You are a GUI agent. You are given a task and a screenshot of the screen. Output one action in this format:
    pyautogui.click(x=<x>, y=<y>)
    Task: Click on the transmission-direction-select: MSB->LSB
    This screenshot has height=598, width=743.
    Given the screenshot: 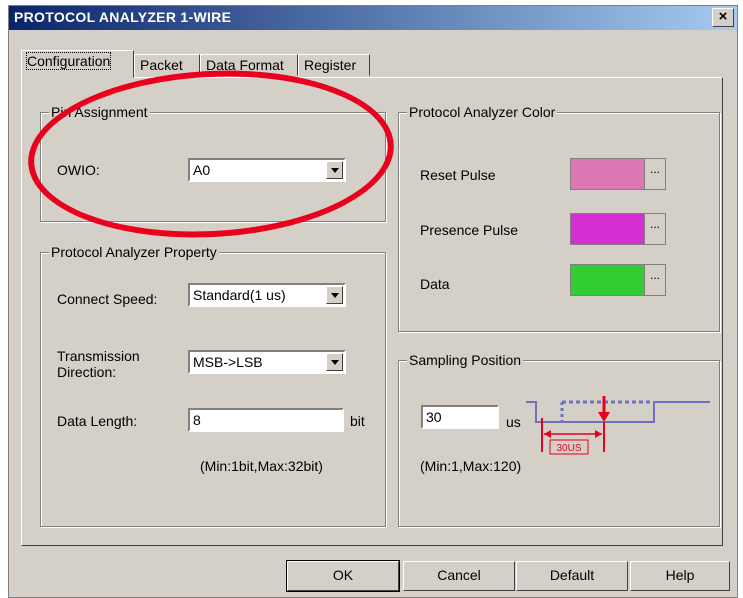 What is the action you would take?
    pyautogui.click(x=267, y=362)
    